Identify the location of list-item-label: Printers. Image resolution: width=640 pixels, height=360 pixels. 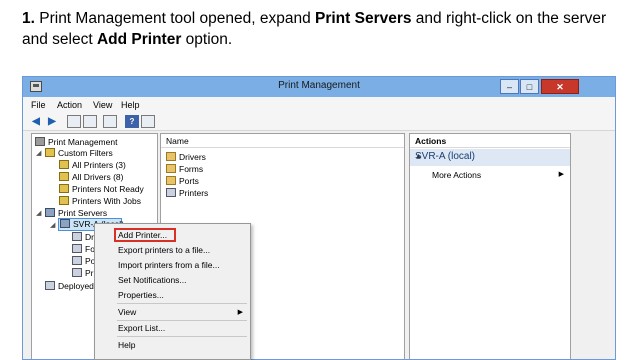
(194, 193).